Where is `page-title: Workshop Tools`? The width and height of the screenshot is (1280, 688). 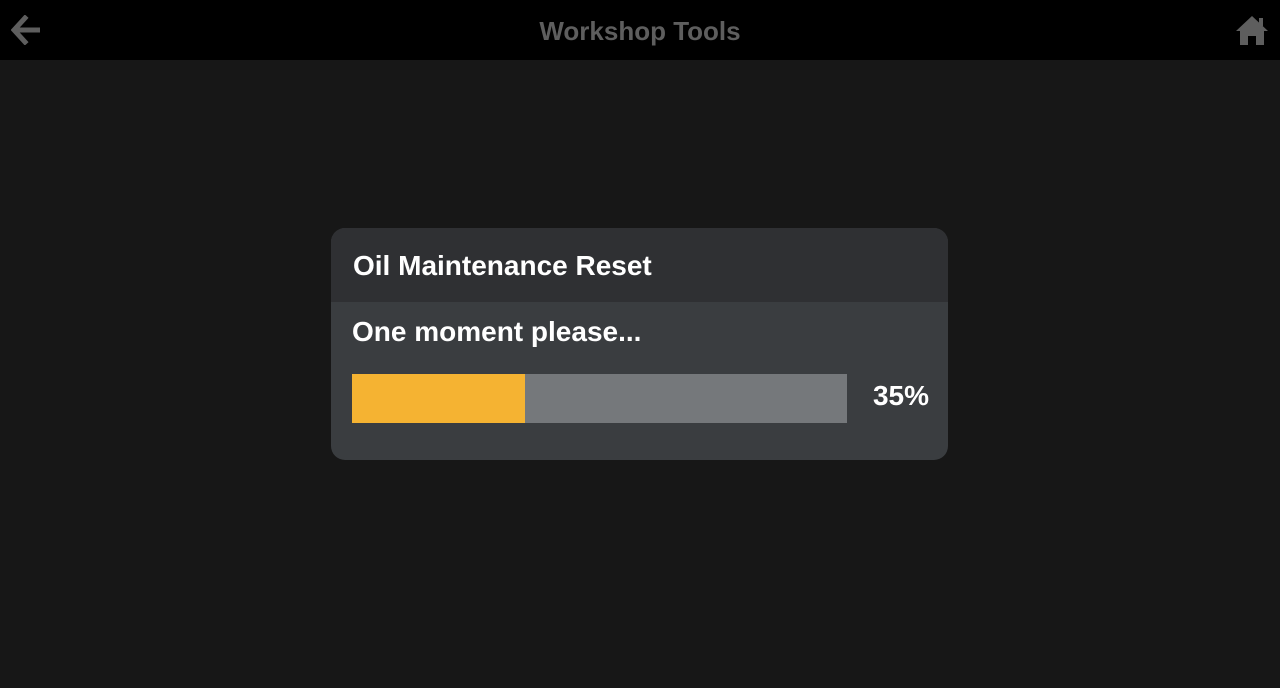 page-title: Workshop Tools is located at coordinates (640, 31).